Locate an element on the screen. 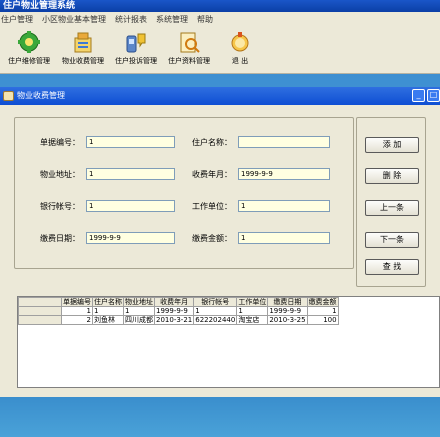  column-header: 单据编号 is located at coordinates (77, 302).